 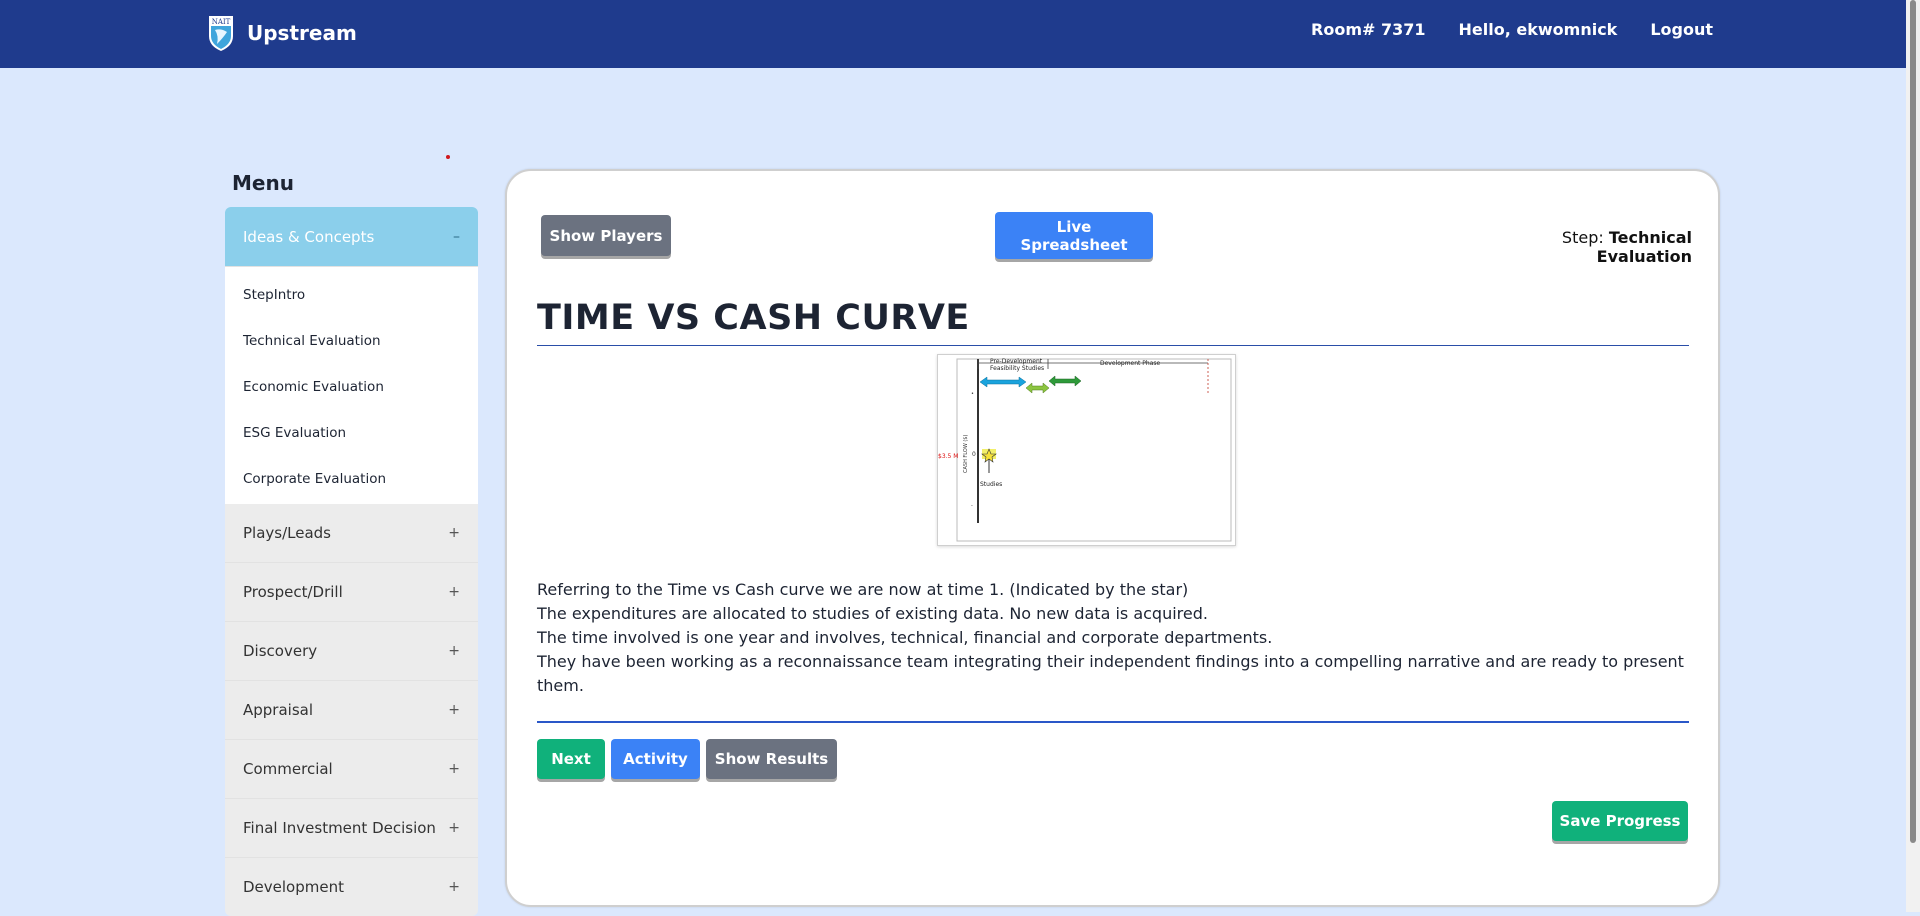 I want to click on accordion-ideas-concepts: Ideas & Concepts –, so click(x=351, y=237).